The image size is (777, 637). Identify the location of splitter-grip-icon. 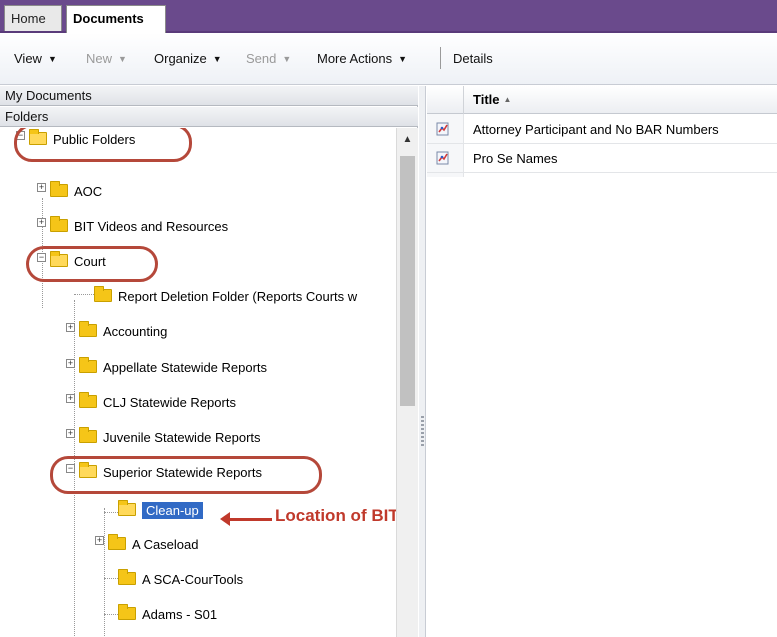
(422, 431).